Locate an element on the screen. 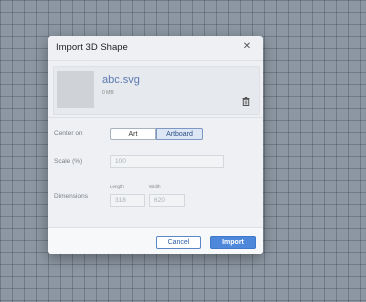  file-preview-panel: abc.svg 0 MB is located at coordinates (156, 90).